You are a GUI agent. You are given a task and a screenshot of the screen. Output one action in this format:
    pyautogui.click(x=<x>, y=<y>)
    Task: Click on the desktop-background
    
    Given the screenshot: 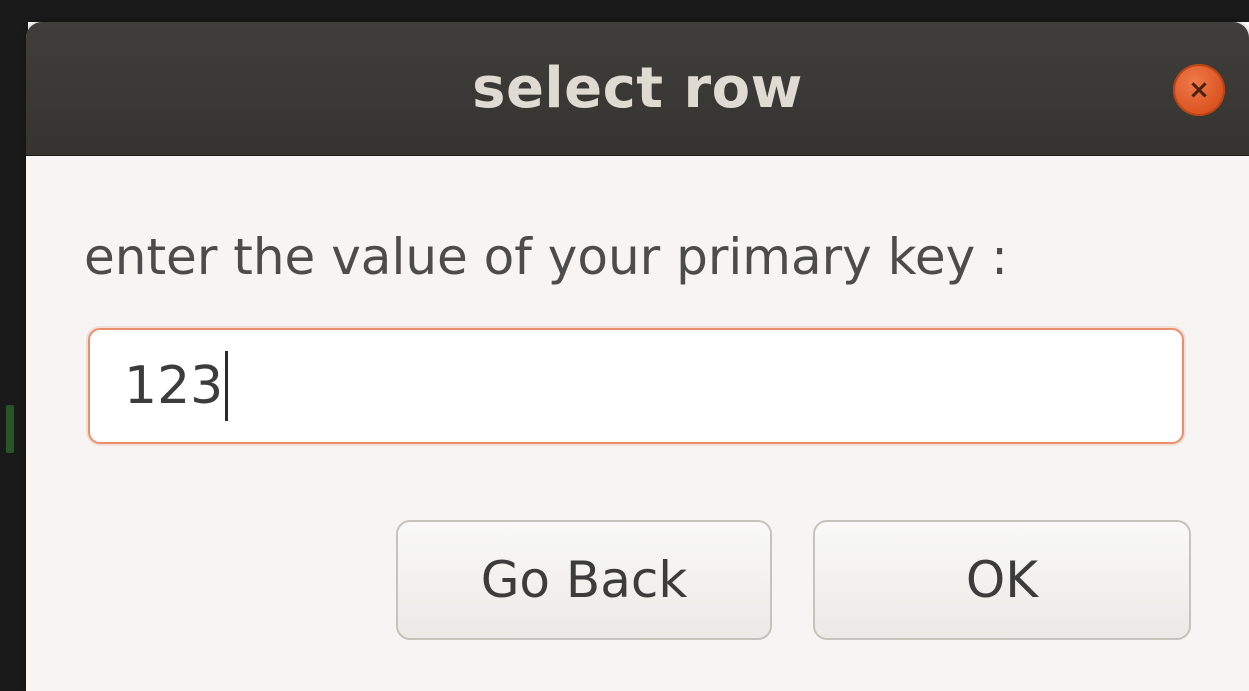 What is the action you would take?
    pyautogui.click(x=624, y=11)
    